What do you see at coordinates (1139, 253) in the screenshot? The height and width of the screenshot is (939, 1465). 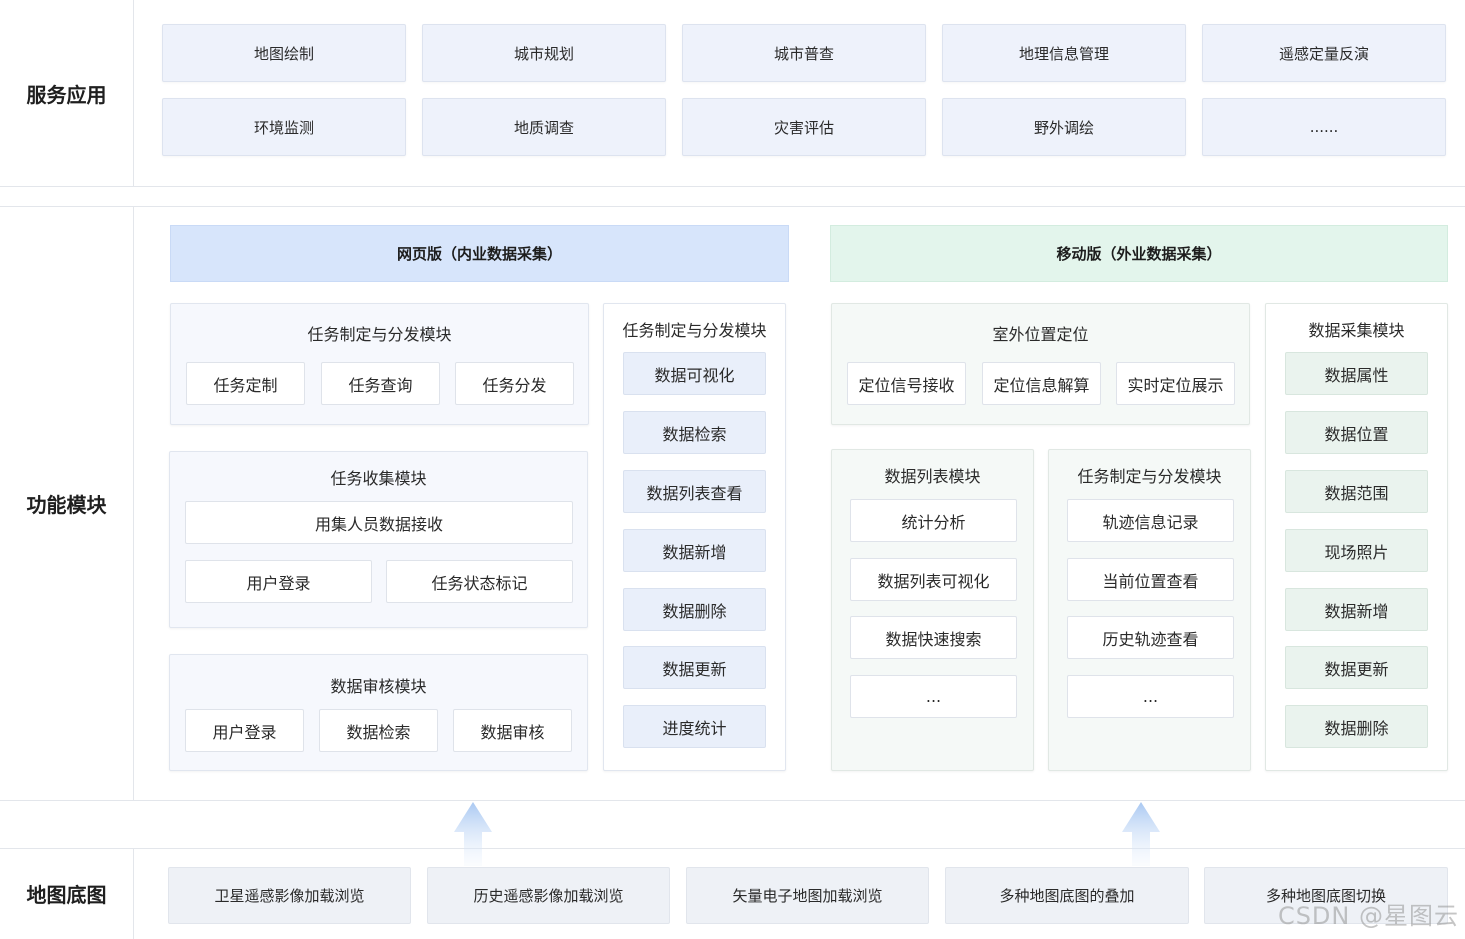 I see `mobile-version-header: 移动版（外业数据采集）` at bounding box center [1139, 253].